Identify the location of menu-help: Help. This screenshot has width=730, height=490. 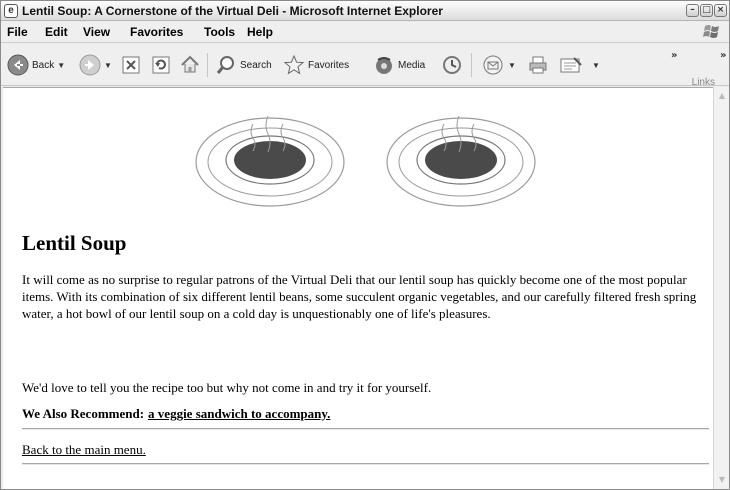
(260, 32).